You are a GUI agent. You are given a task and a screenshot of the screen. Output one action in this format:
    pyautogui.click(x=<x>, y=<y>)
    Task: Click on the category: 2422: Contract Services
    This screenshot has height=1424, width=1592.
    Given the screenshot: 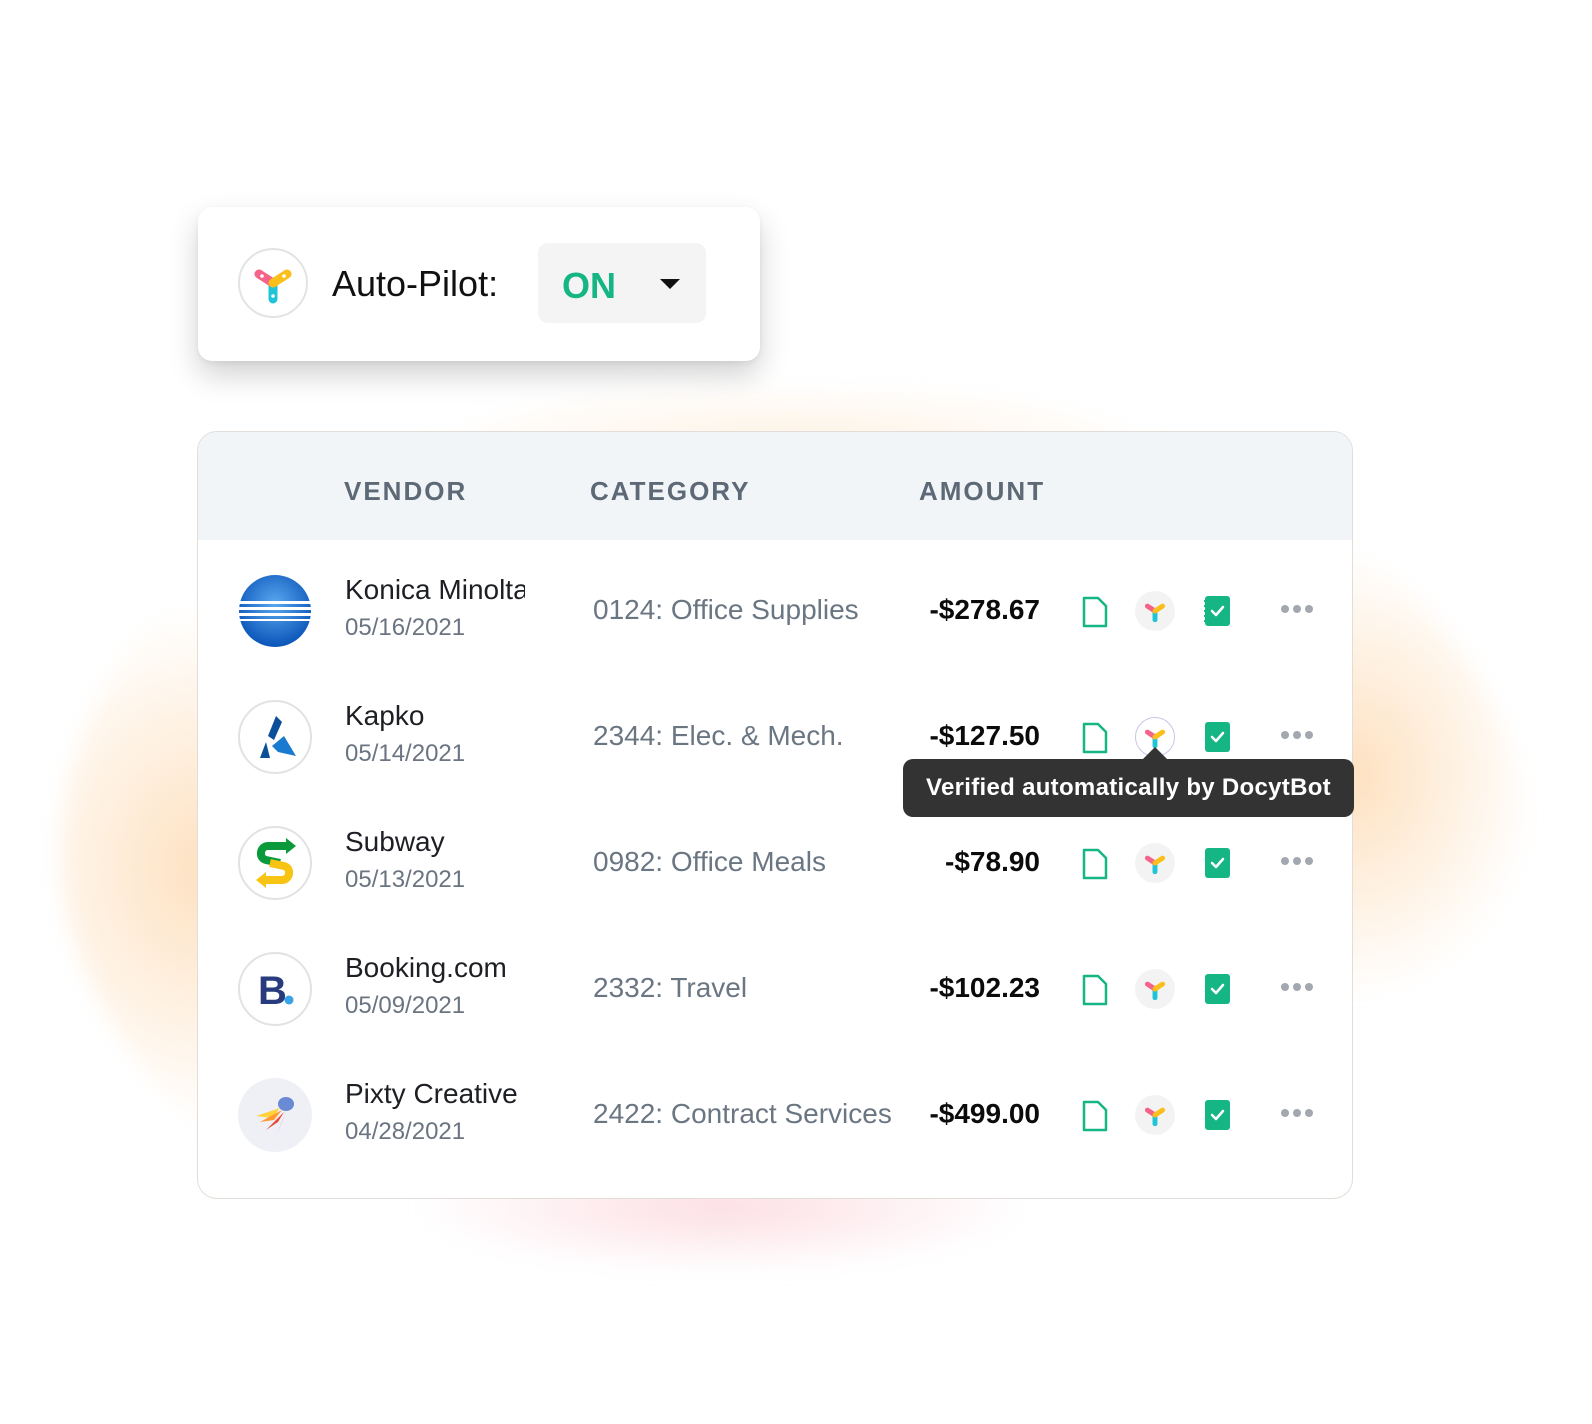 What is the action you would take?
    pyautogui.click(x=742, y=1114)
    